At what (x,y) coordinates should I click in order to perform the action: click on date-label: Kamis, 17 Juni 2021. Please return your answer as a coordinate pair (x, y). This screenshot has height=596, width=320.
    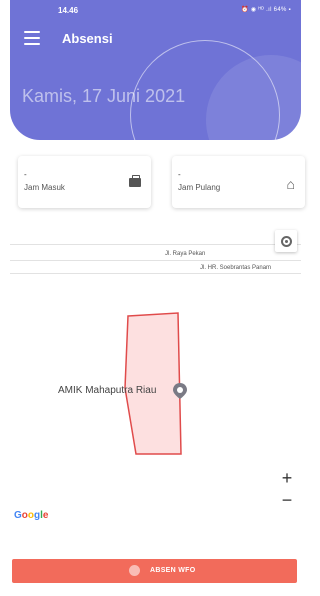
    Looking at the image, I should click on (104, 96).